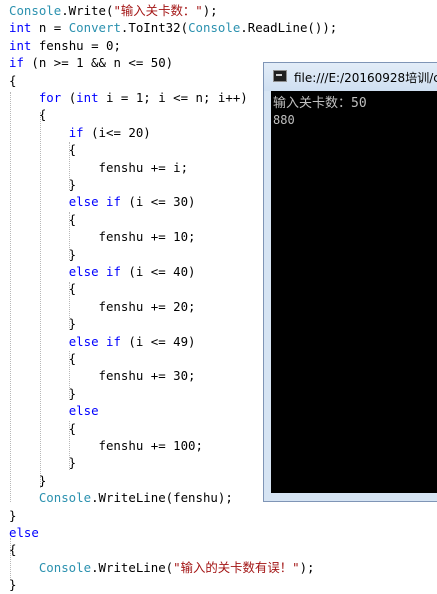 The height and width of the screenshot is (594, 437). Describe the element at coordinates (284, 120) in the screenshot. I see `console-output-result: 880` at that location.